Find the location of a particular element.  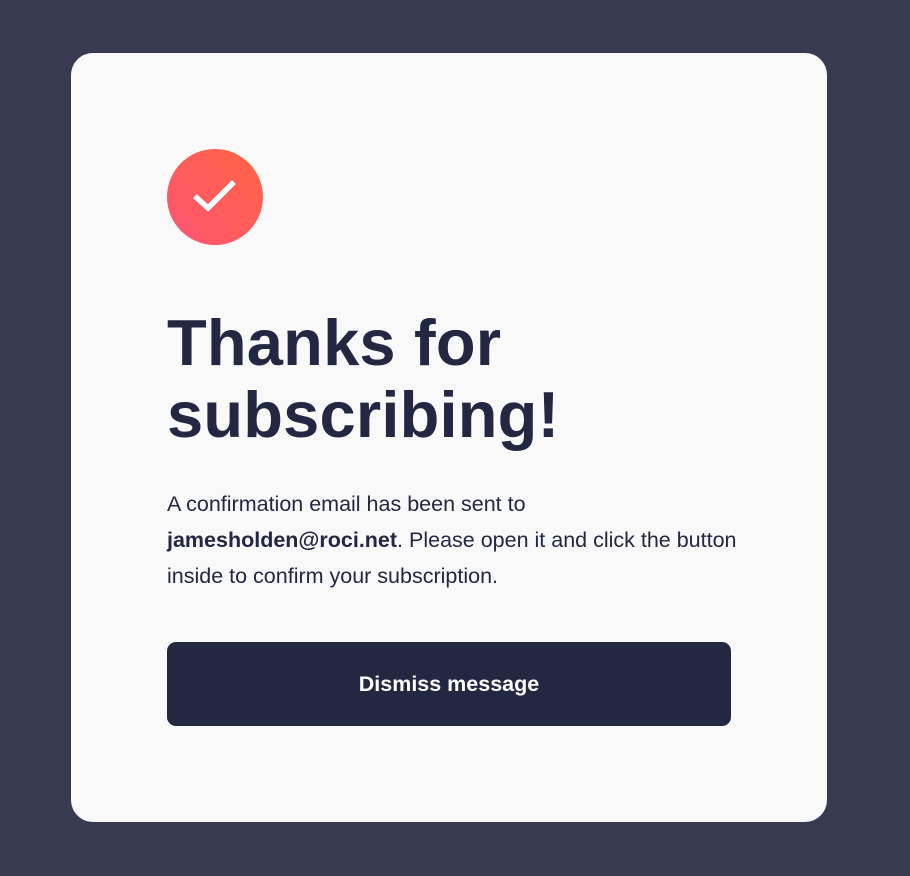

success-badge is located at coordinates (215, 197).